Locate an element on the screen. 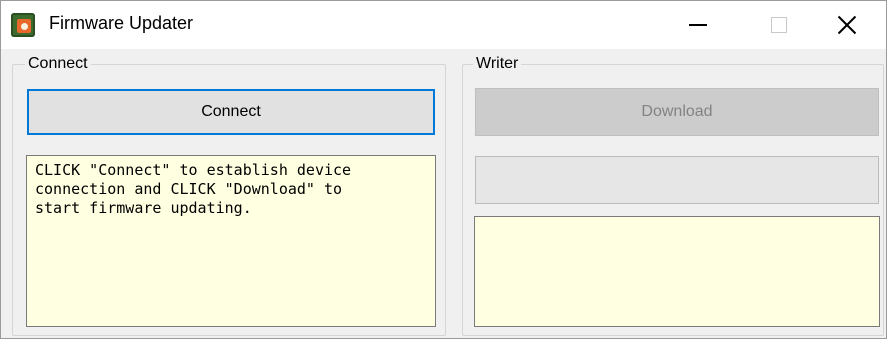  close-button is located at coordinates (847, 25).